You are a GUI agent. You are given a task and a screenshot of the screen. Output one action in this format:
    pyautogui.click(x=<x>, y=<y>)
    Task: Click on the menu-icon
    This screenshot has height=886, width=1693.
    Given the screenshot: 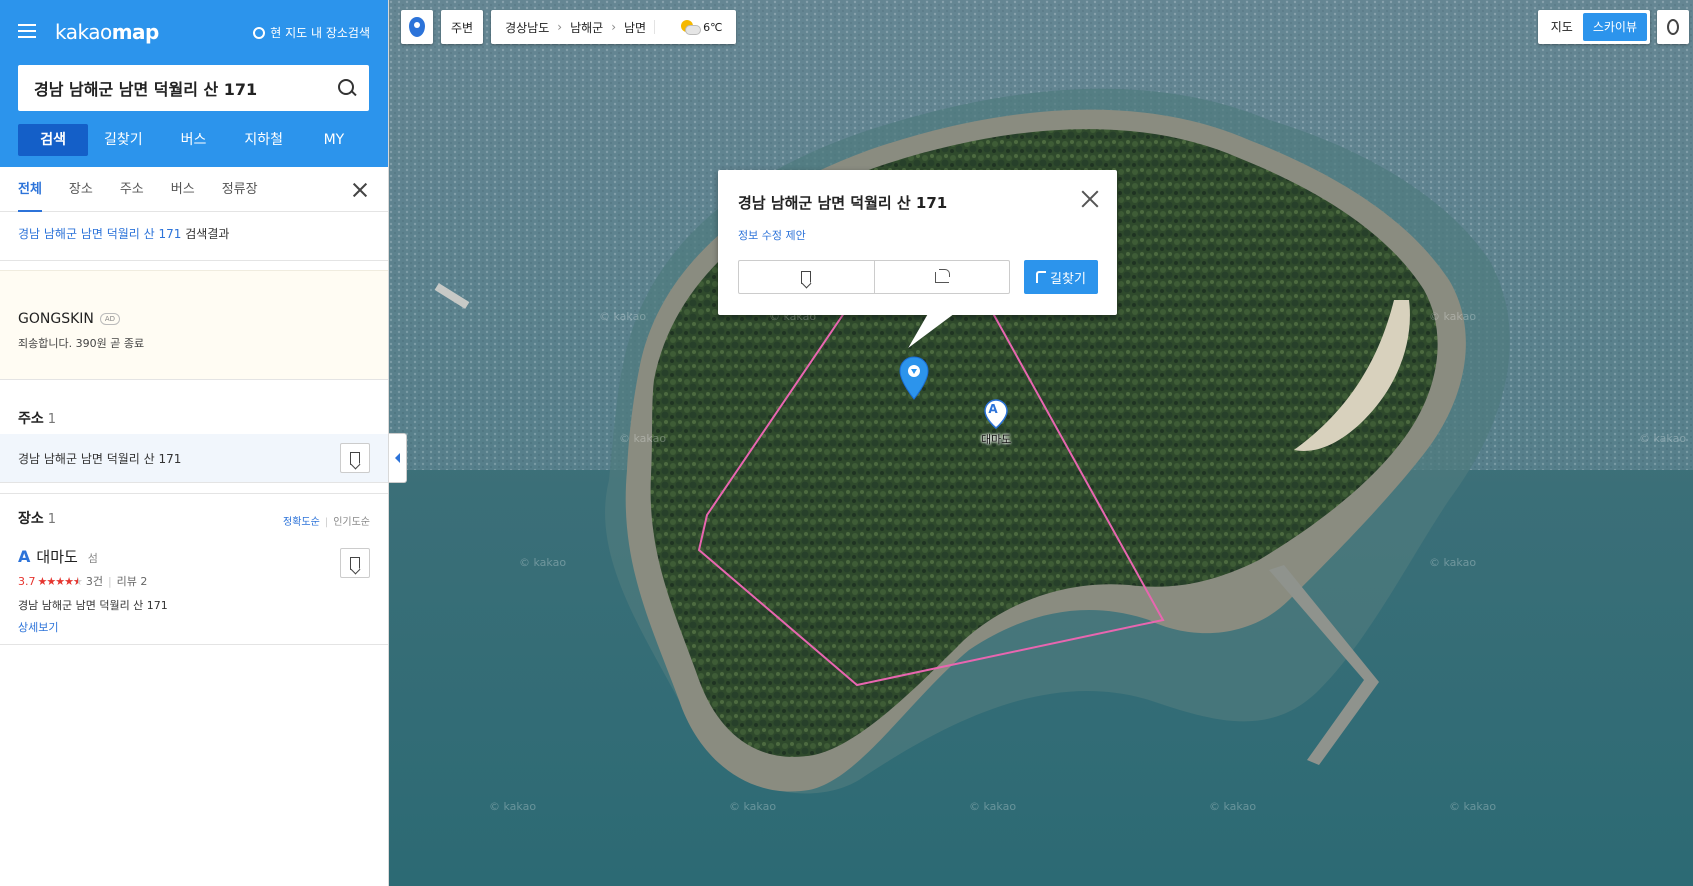 What is the action you would take?
    pyautogui.click(x=27, y=31)
    